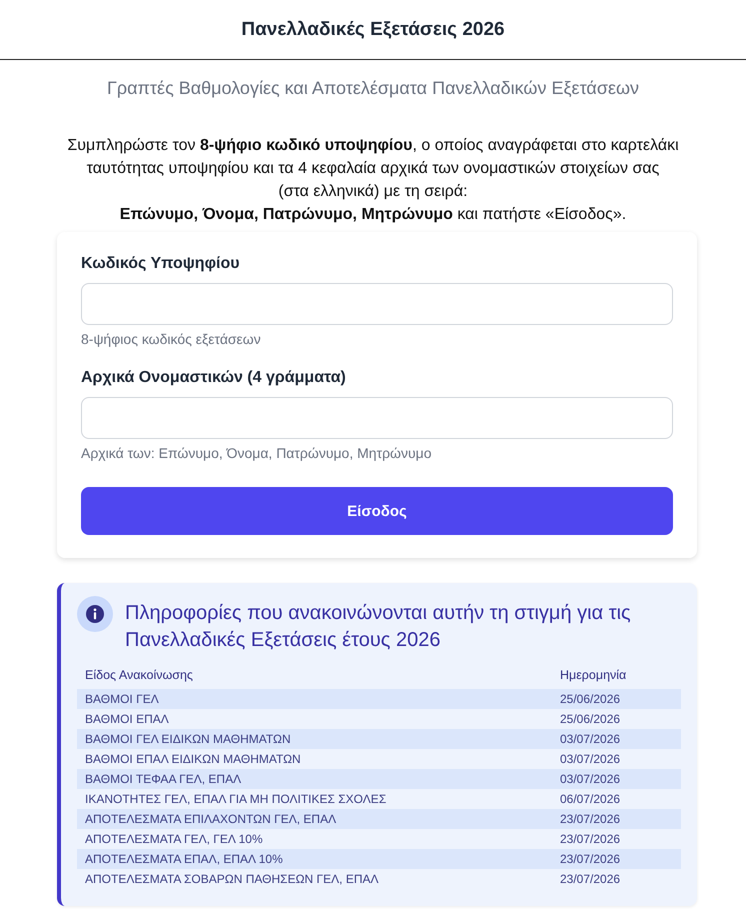 Image resolution: width=746 pixels, height=914 pixels. What do you see at coordinates (211, 819) in the screenshot?
I see `table-cell-text: ΑΠΟΤΕΛΕΣΜΑΤΑ ΕΠΙΛΑΧΟΝΤΩΝ ΓΕΛ, ΕΠΑΛ` at bounding box center [211, 819].